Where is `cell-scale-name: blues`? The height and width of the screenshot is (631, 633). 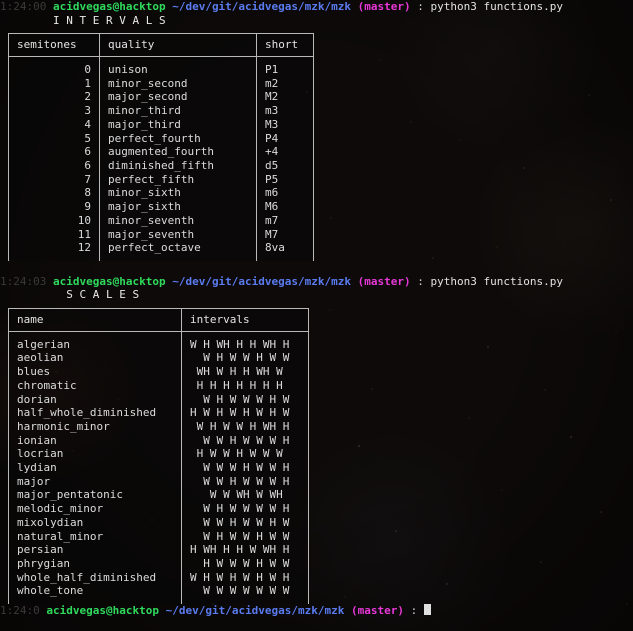 cell-scale-name: blues is located at coordinates (34, 372).